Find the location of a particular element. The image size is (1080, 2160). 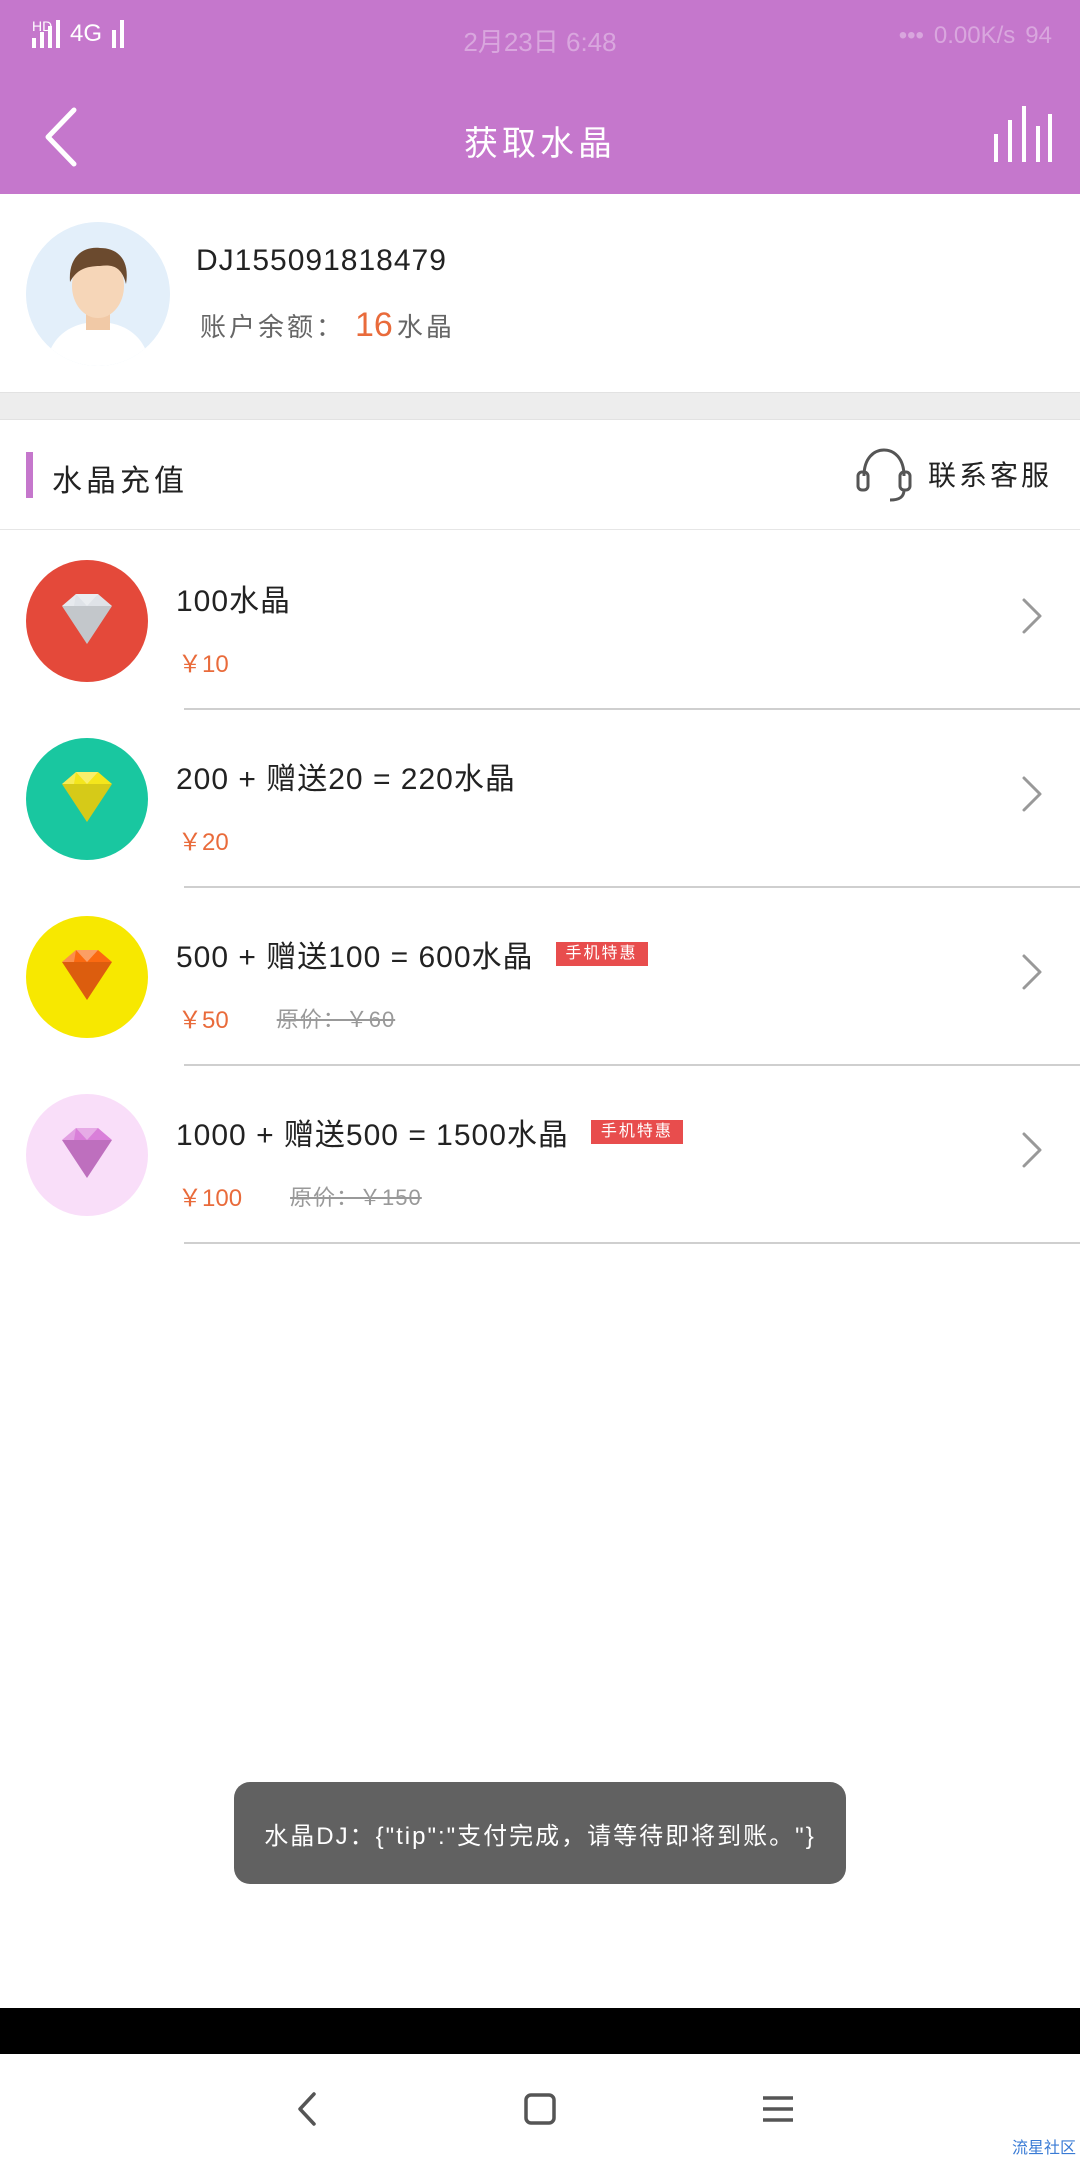

section-title: 水晶充值 is located at coordinates (120, 481).